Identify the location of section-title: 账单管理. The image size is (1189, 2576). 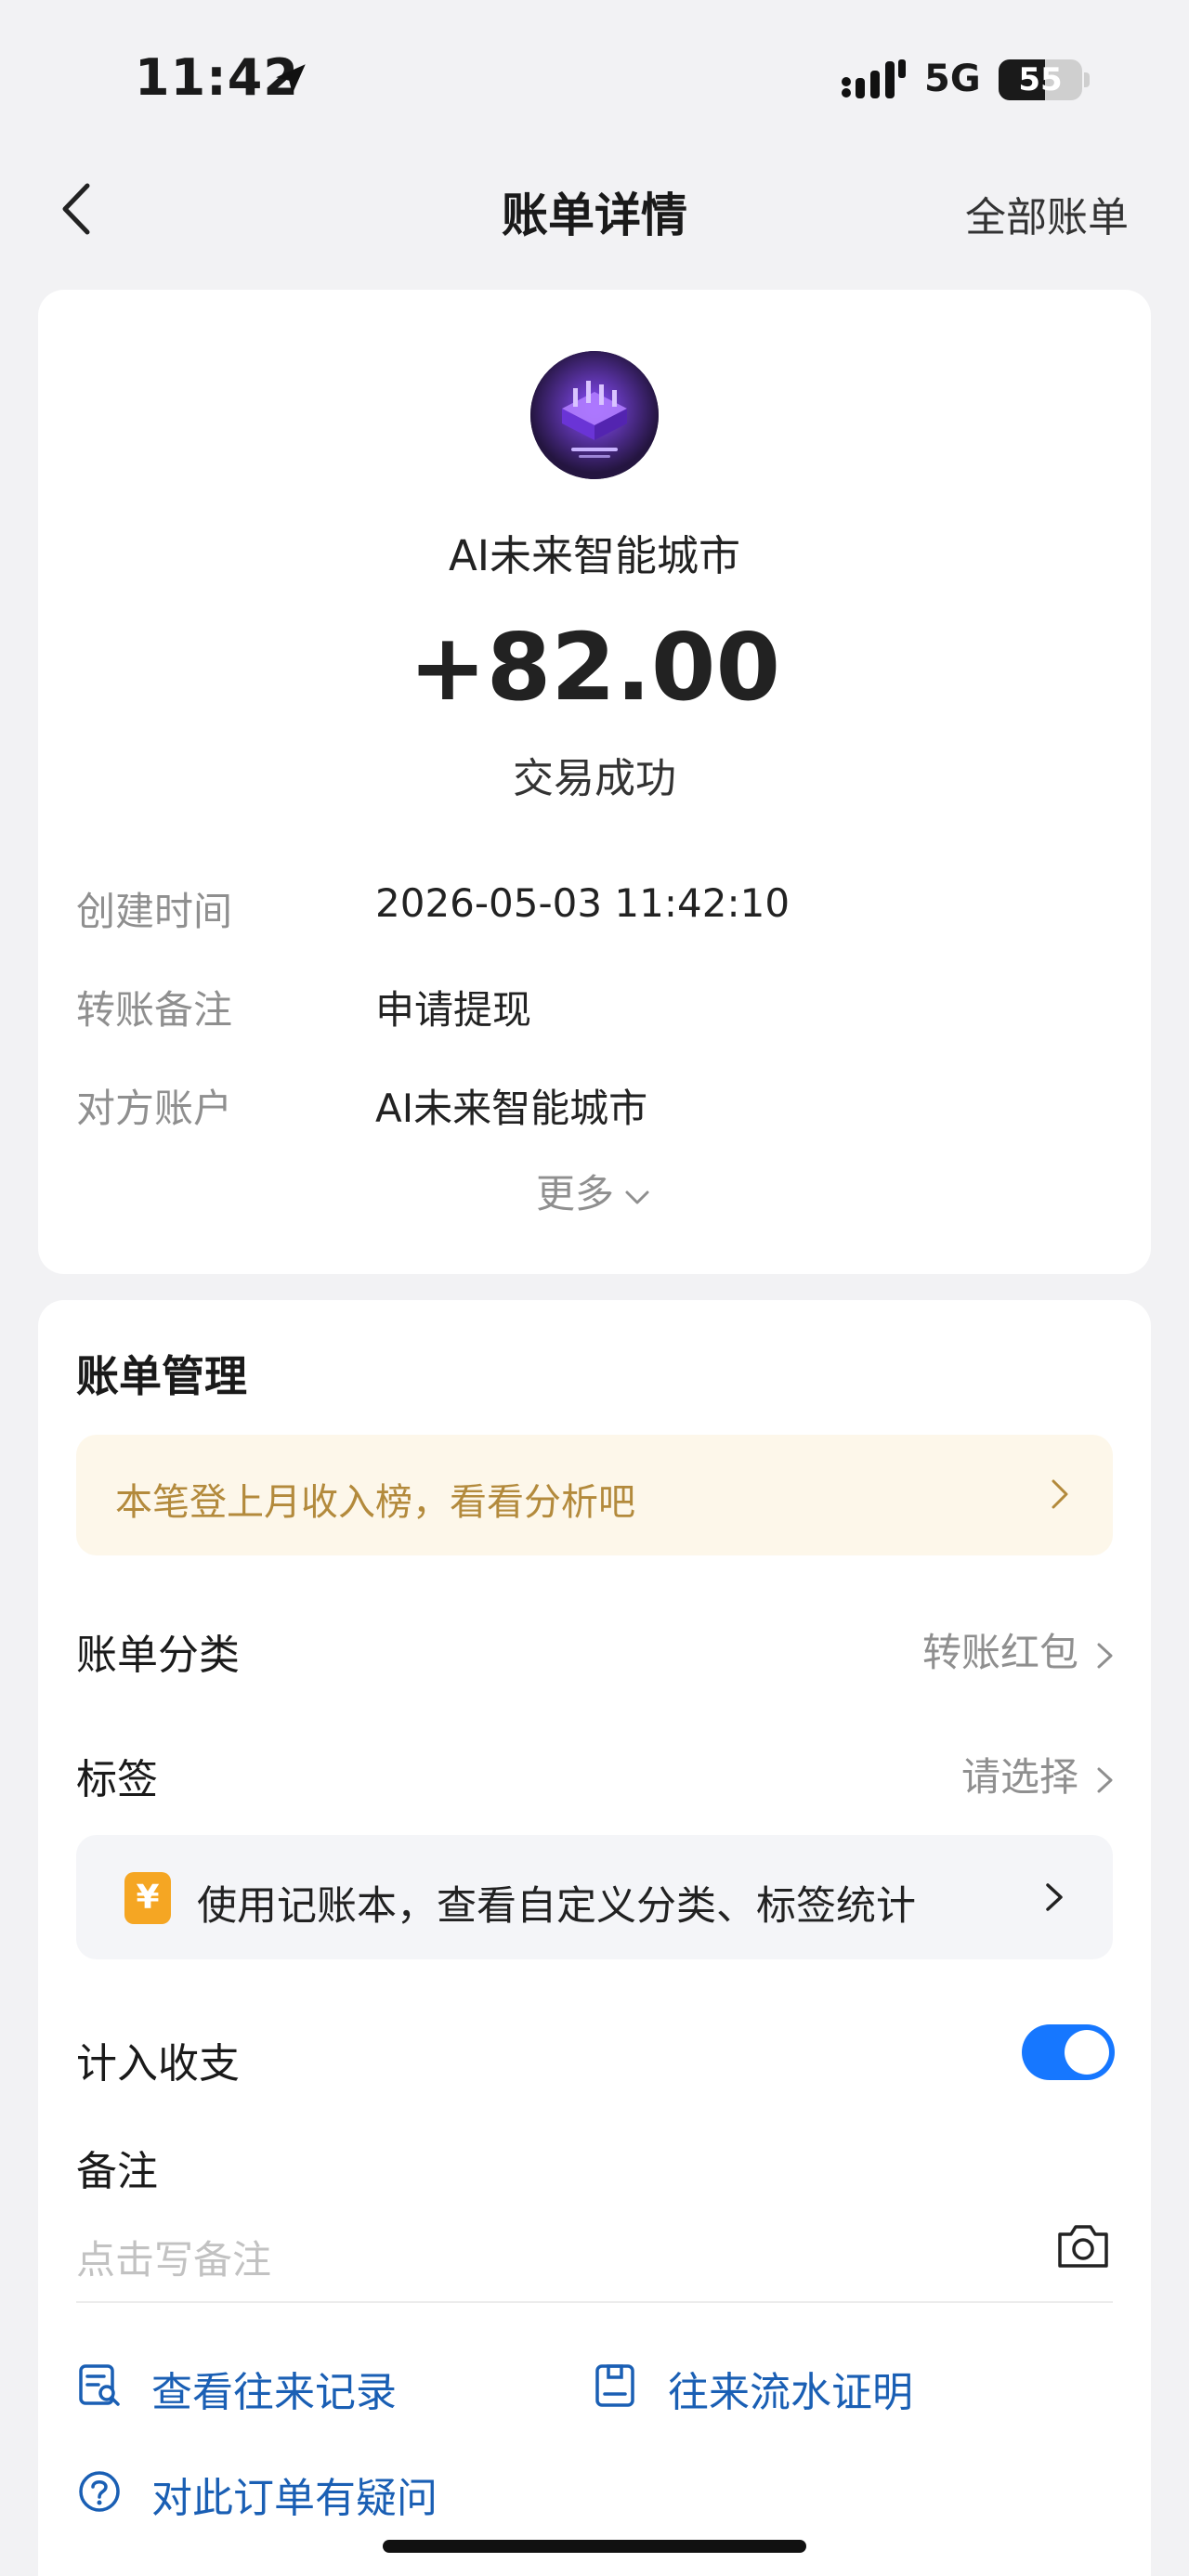
(161, 1376).